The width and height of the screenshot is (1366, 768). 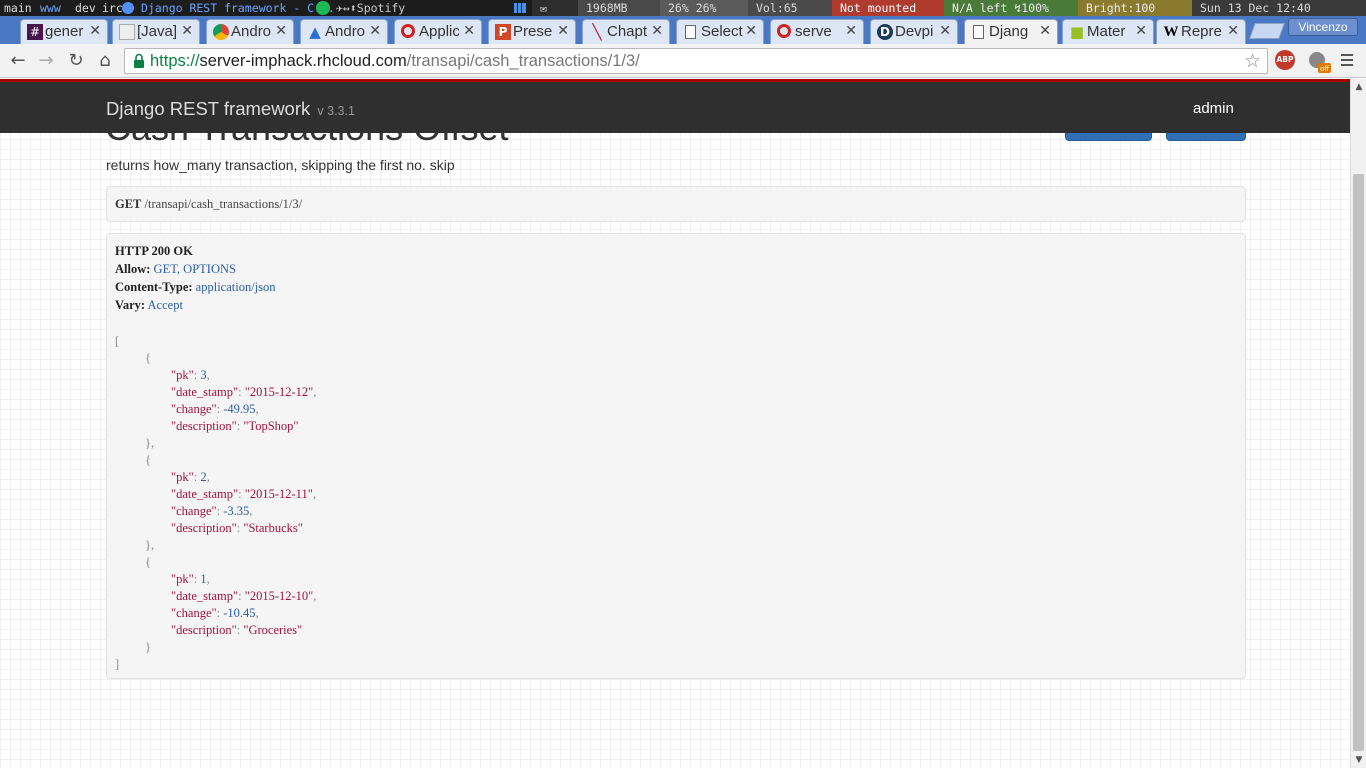 I want to click on request-line: GET /transapi/cash_transactions/1/3/, so click(x=208, y=204).